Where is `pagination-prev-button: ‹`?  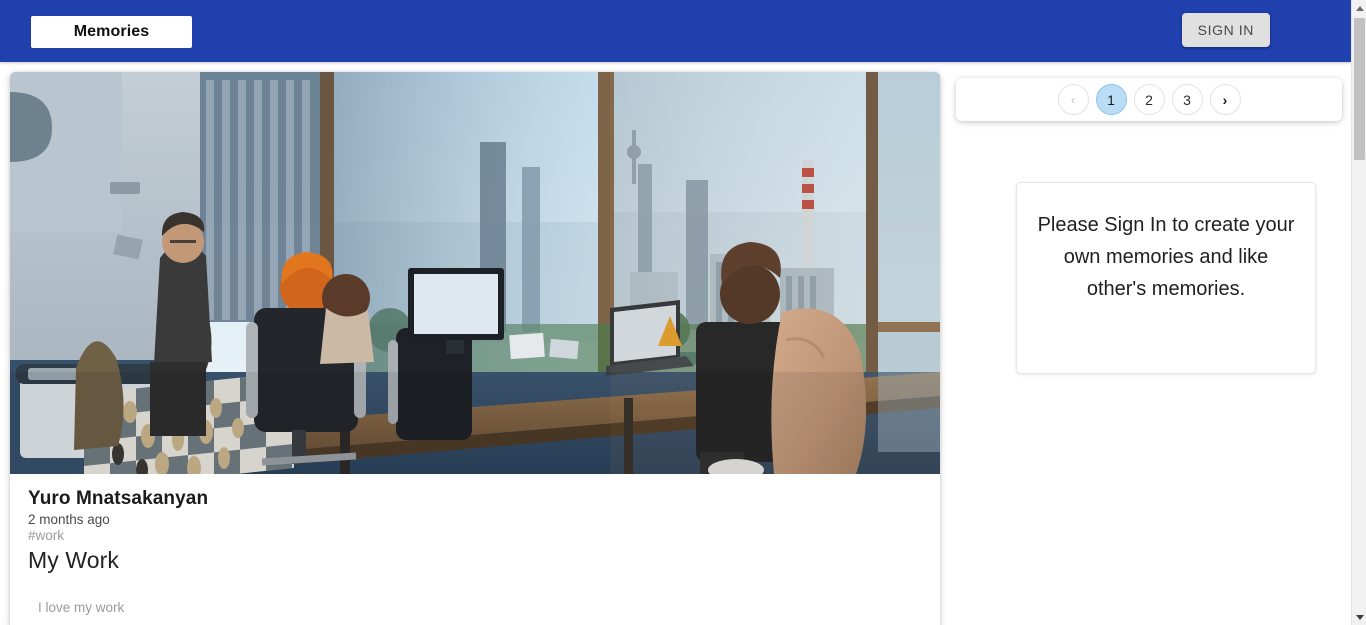 pagination-prev-button: ‹ is located at coordinates (1073, 99).